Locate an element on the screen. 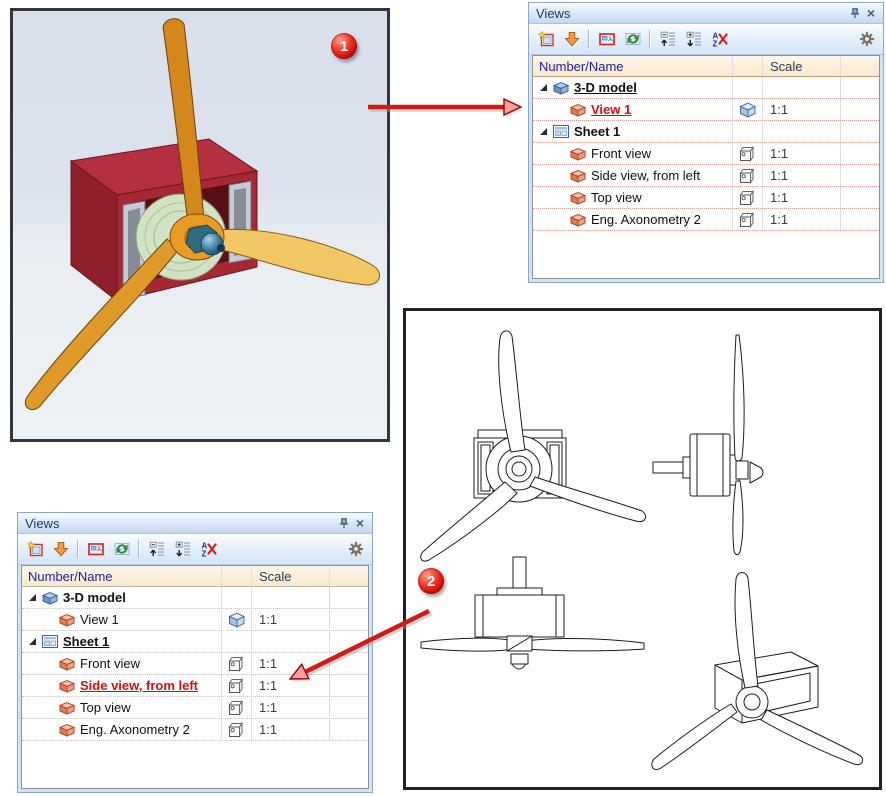  cube-3d-icon is located at coordinates (236, 620).